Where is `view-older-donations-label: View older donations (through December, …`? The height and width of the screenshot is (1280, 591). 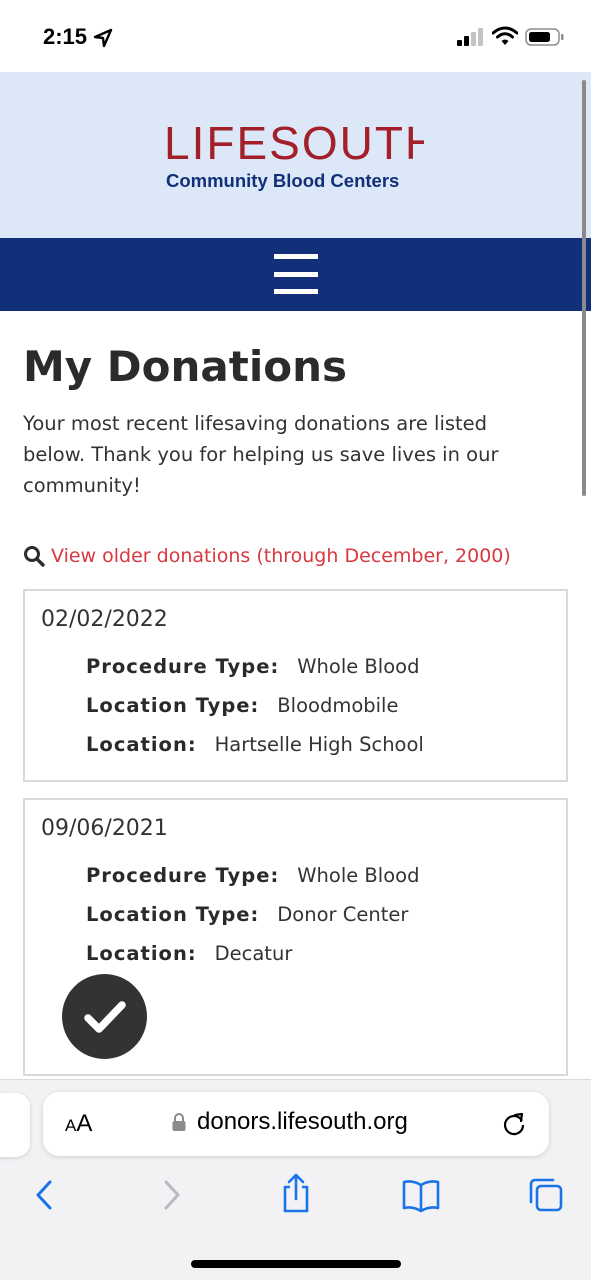 view-older-donations-label: View older donations (through December, … is located at coordinates (281, 556).